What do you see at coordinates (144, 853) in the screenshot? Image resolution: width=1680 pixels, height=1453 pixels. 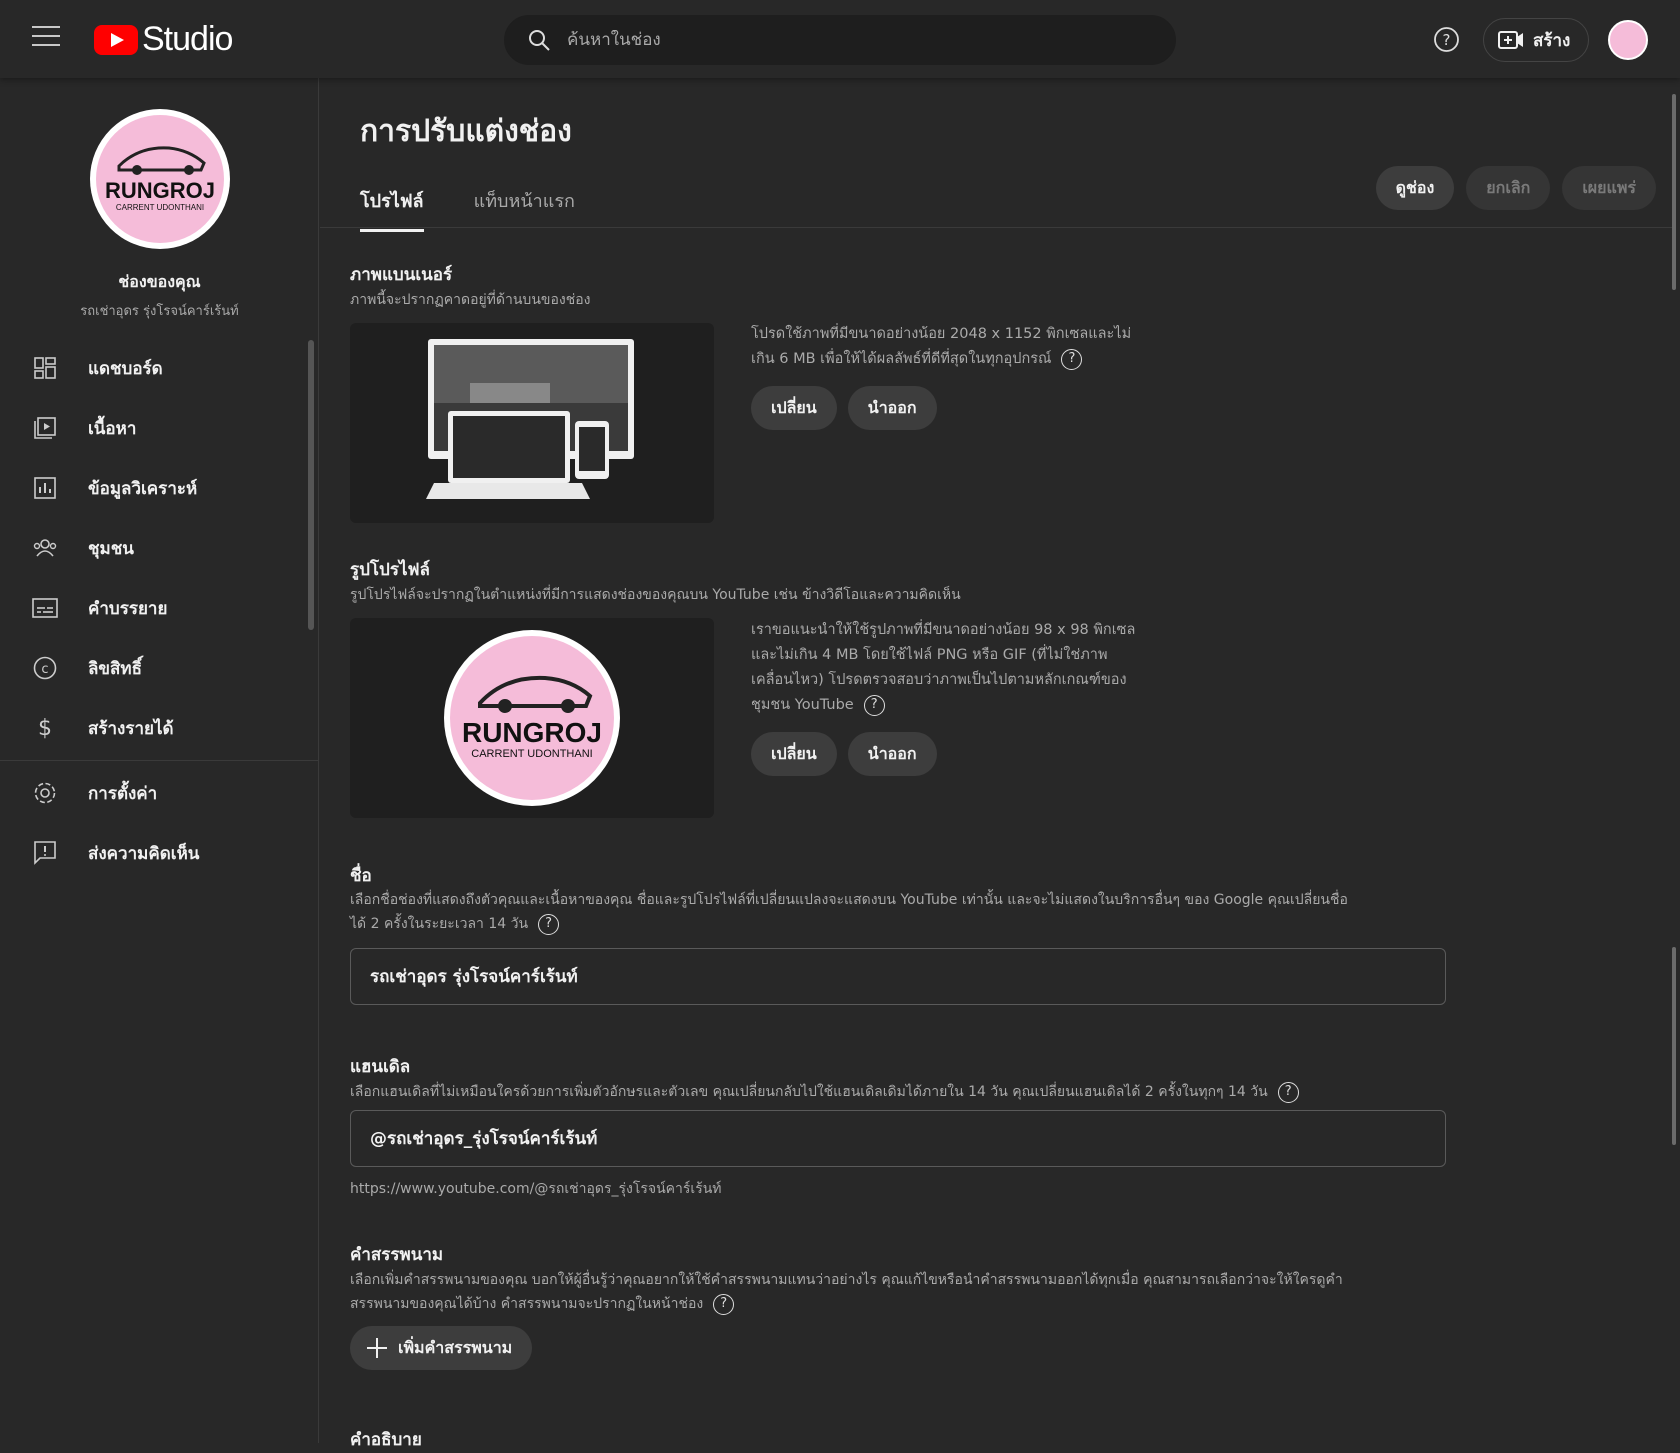 I see `sidebar-item-label: ส่งความคิดเห็น` at bounding box center [144, 853].